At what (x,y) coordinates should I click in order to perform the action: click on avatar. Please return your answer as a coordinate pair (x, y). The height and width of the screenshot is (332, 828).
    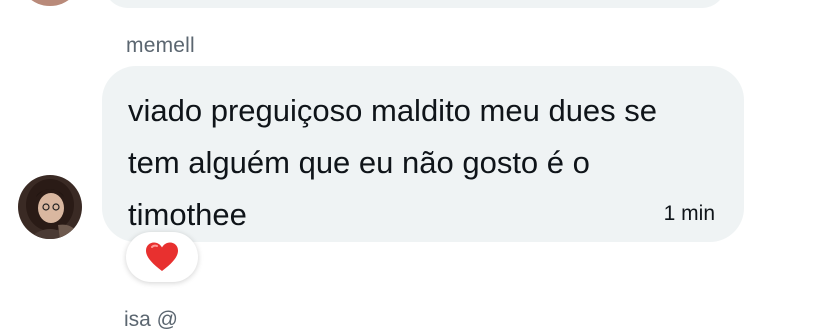
    Looking at the image, I should click on (50, 207).